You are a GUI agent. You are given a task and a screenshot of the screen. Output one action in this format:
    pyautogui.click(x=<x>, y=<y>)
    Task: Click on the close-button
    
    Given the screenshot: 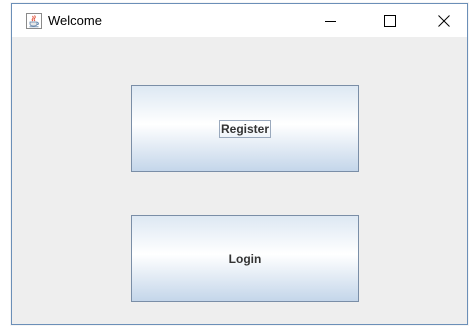 What is the action you would take?
    pyautogui.click(x=444, y=20)
    